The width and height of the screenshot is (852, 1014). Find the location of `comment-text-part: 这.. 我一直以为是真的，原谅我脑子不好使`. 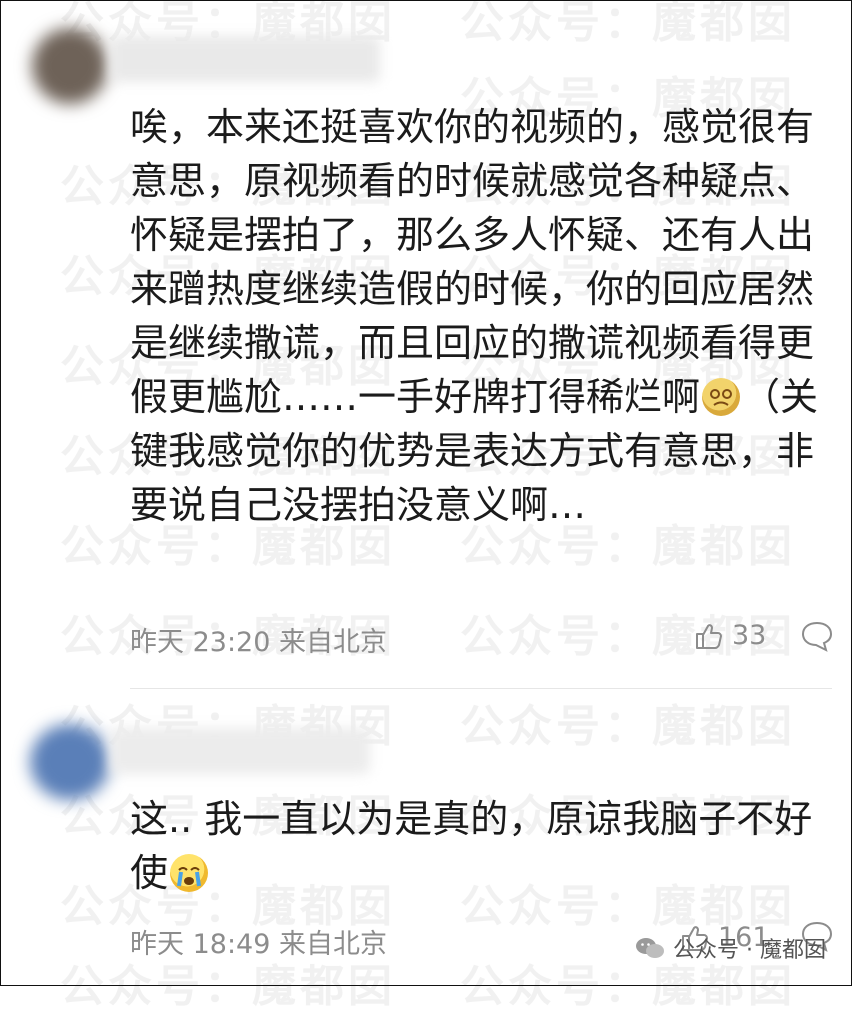

comment-text-part: 这.. 我一直以为是真的，原谅我脑子不好使 is located at coordinates (471, 846).